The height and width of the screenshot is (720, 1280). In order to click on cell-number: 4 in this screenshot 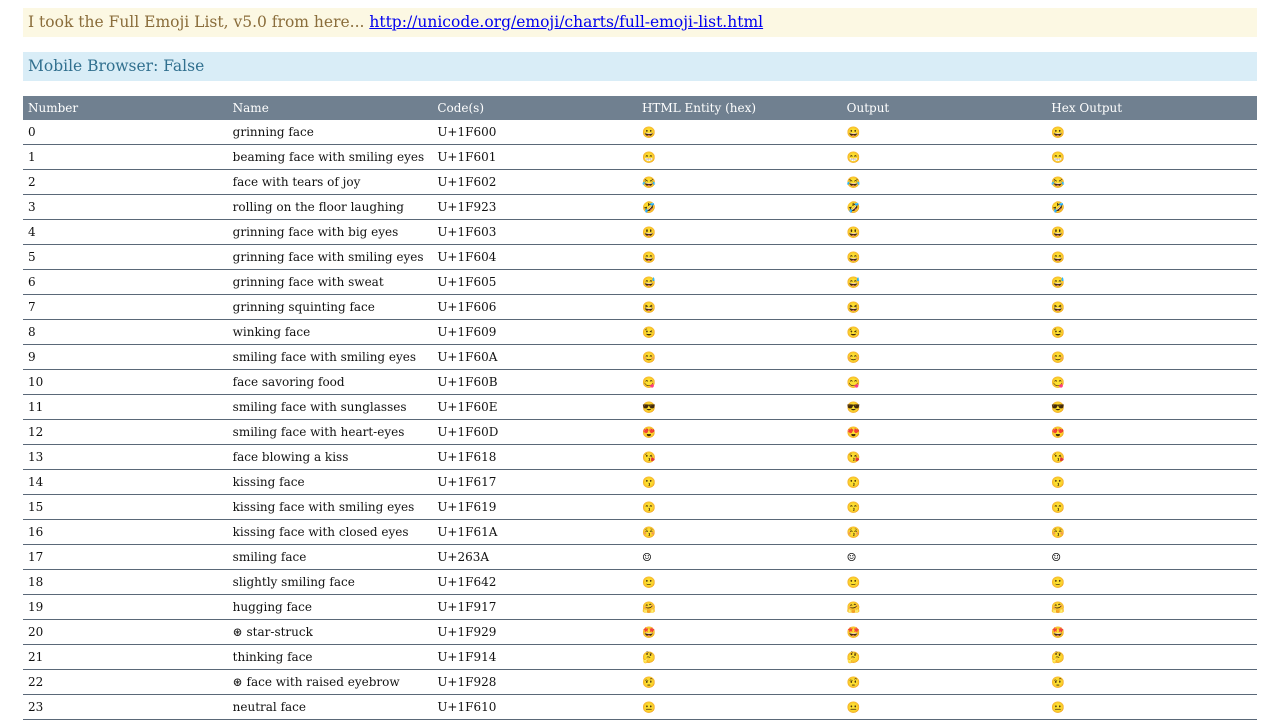, I will do `click(125, 232)`.